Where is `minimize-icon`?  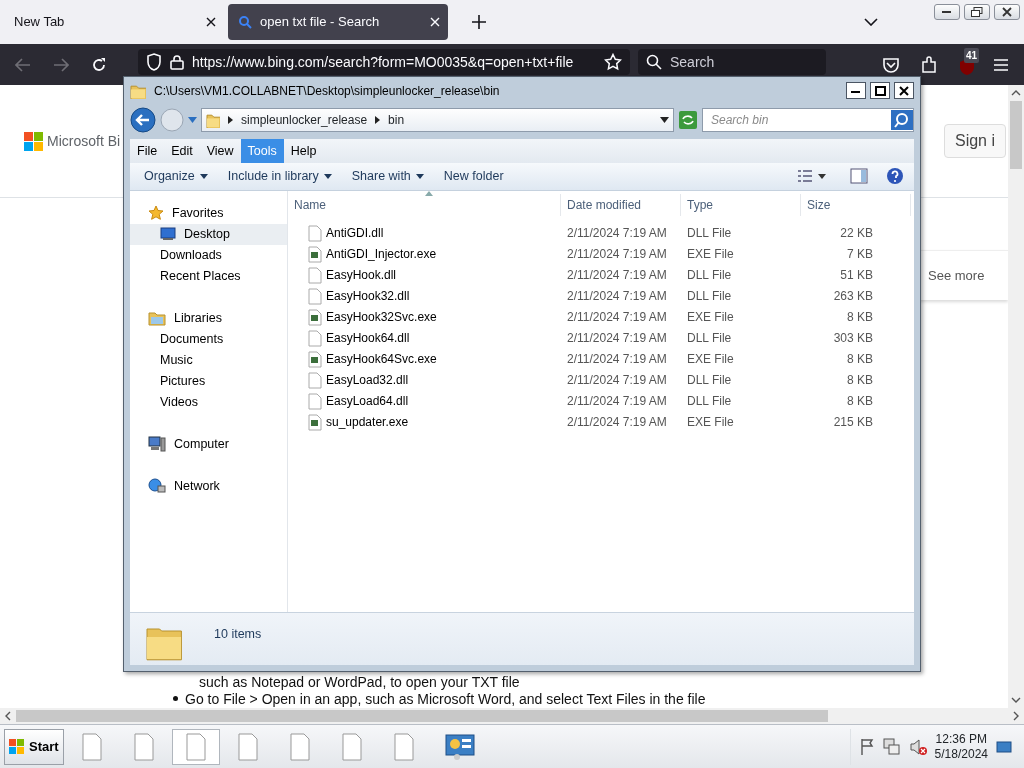 minimize-icon is located at coordinates (947, 12).